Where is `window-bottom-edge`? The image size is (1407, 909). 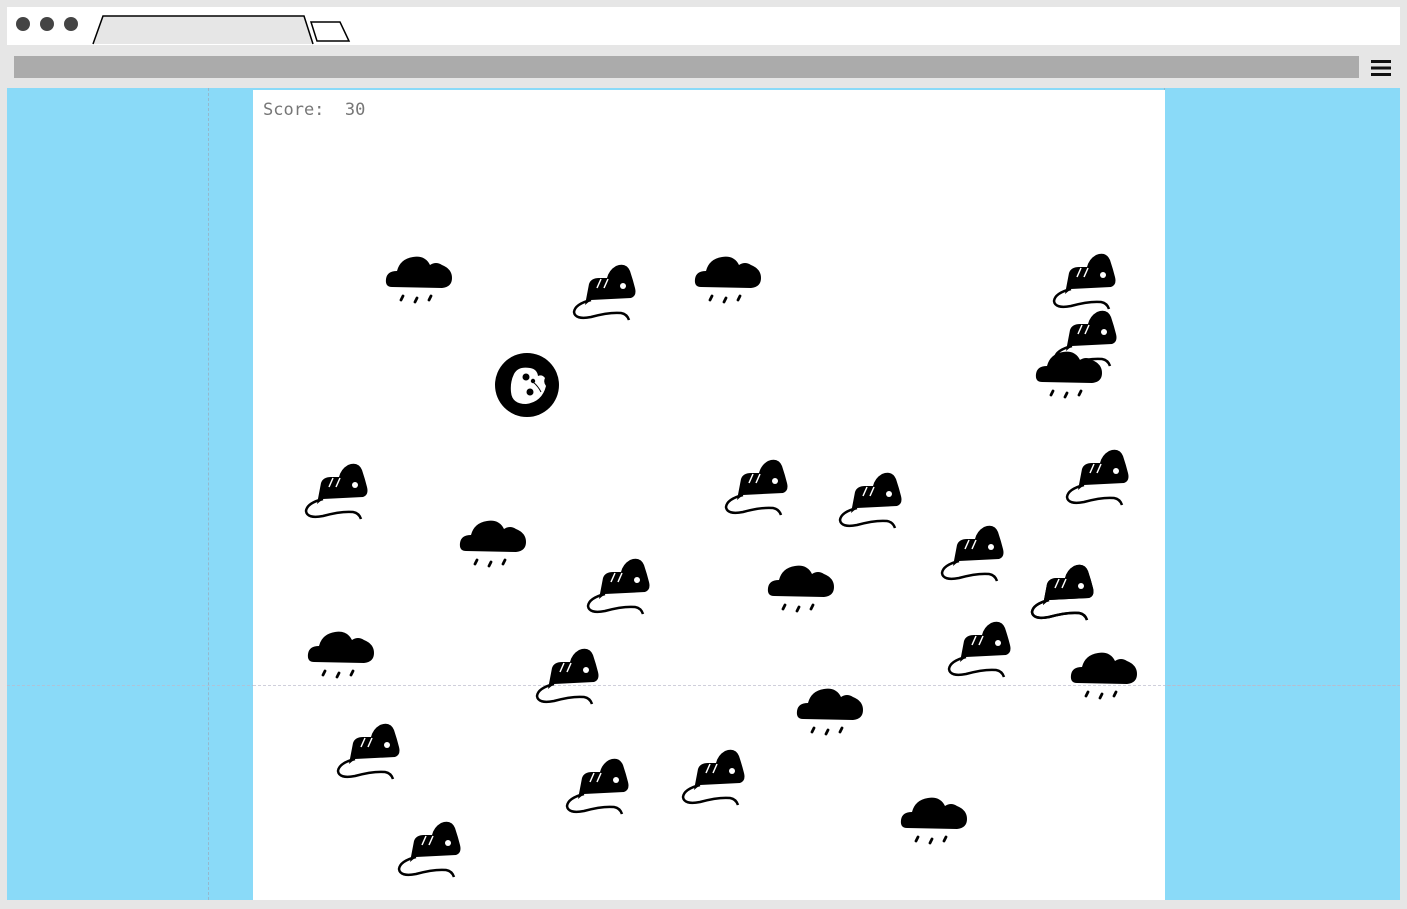 window-bottom-edge is located at coordinates (703, 904).